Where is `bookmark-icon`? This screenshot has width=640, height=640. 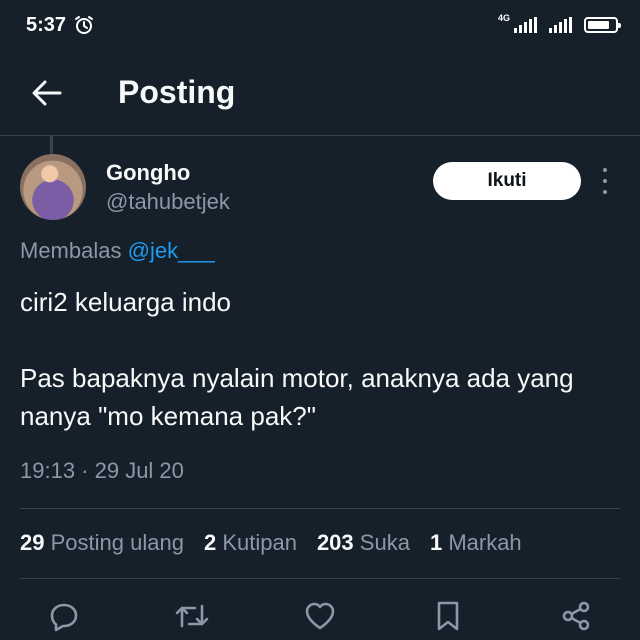
bookmark-icon is located at coordinates (448, 616).